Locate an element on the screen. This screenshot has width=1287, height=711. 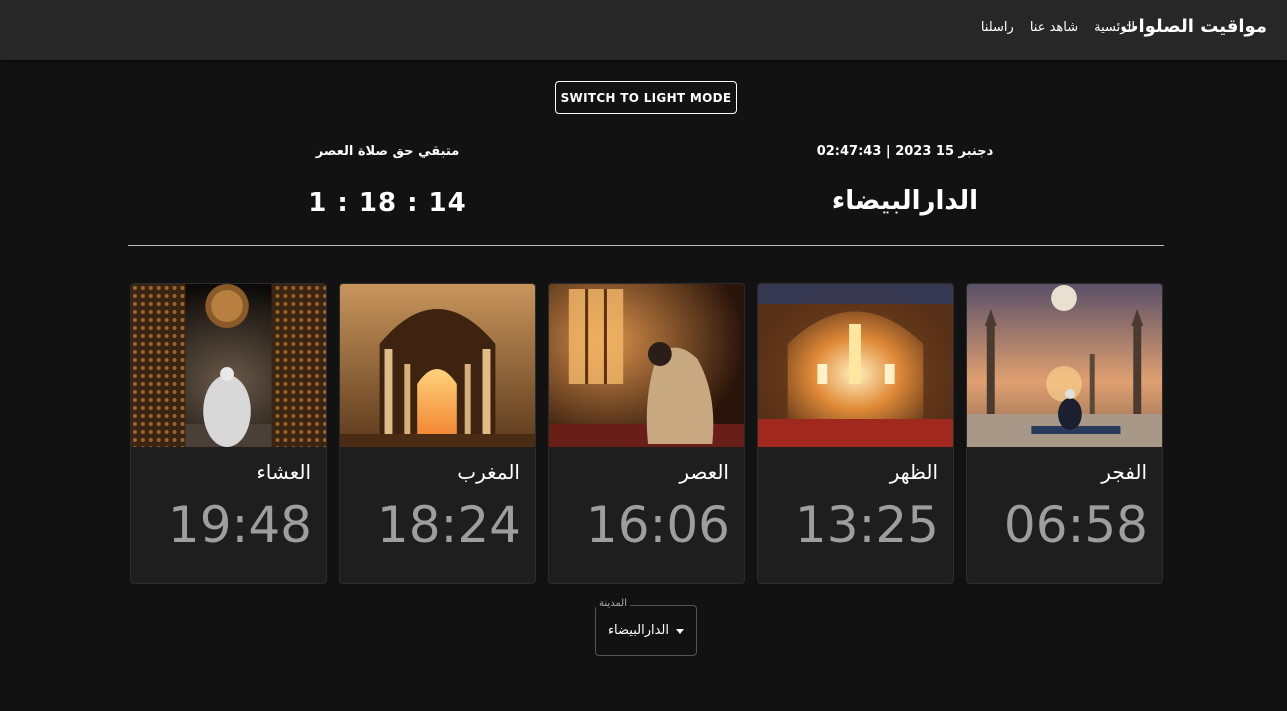
prayer-card-maghrib: المغرب 18:24 is located at coordinates (437, 433).